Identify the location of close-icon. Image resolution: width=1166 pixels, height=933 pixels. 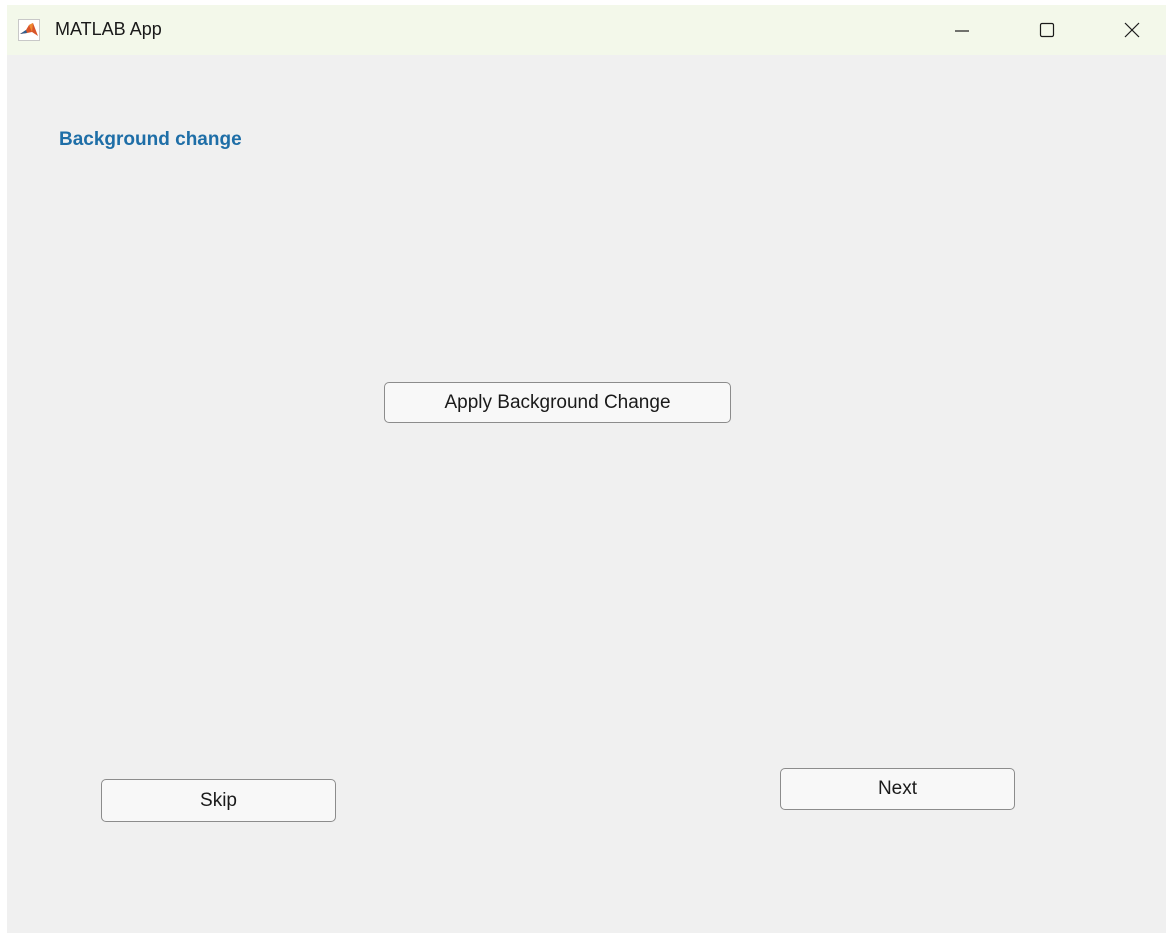
(1132, 30).